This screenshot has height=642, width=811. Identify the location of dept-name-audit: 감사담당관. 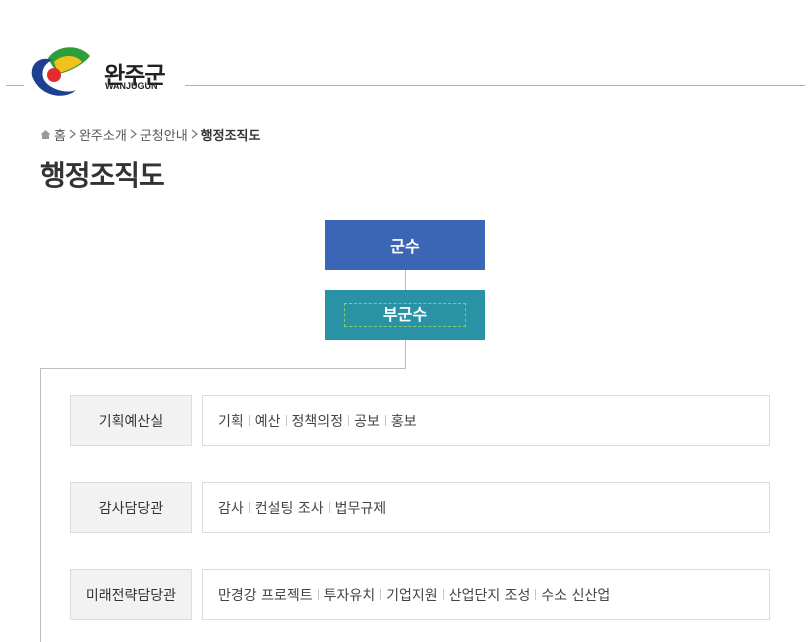
(131, 507).